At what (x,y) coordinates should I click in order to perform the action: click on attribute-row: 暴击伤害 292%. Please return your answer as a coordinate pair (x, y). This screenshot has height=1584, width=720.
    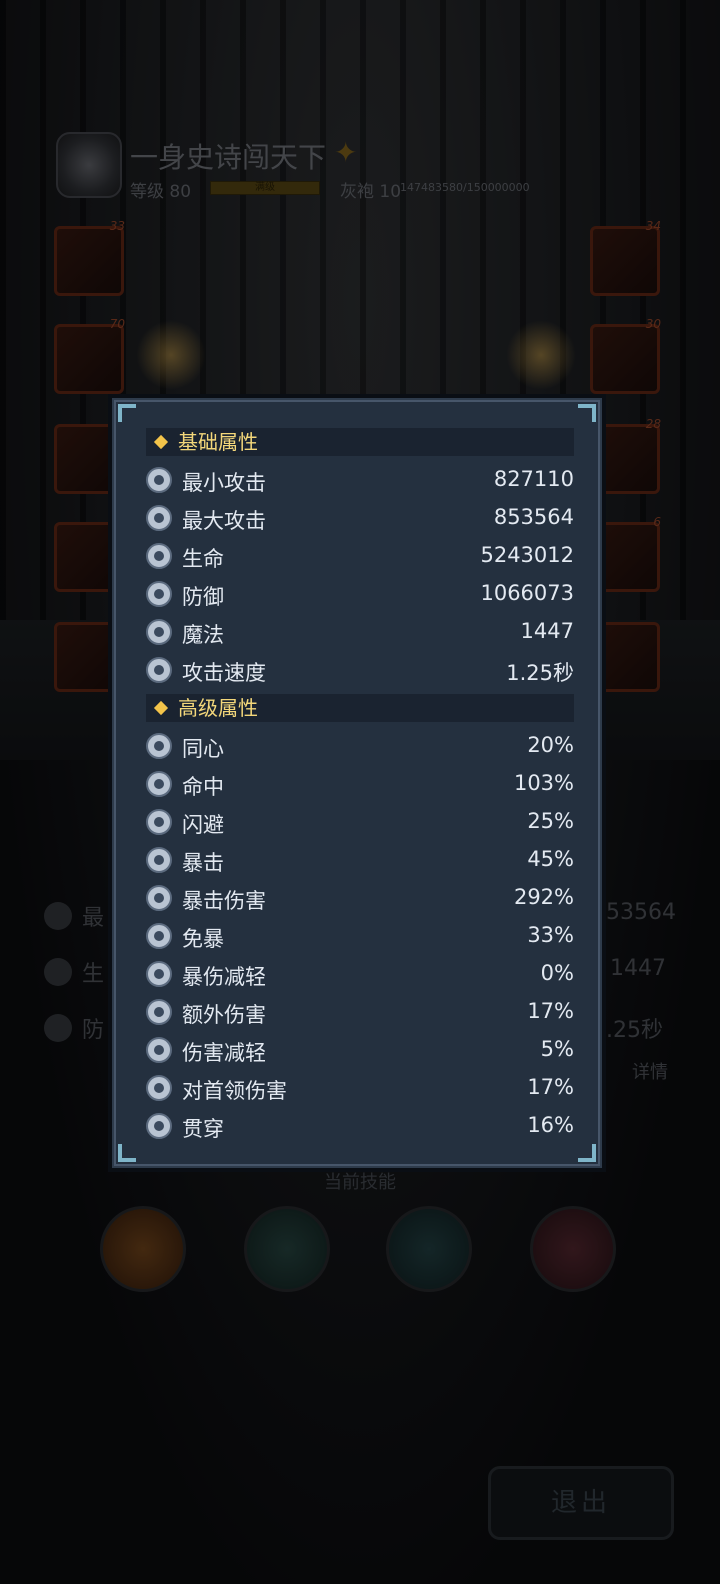
    Looking at the image, I should click on (360, 899).